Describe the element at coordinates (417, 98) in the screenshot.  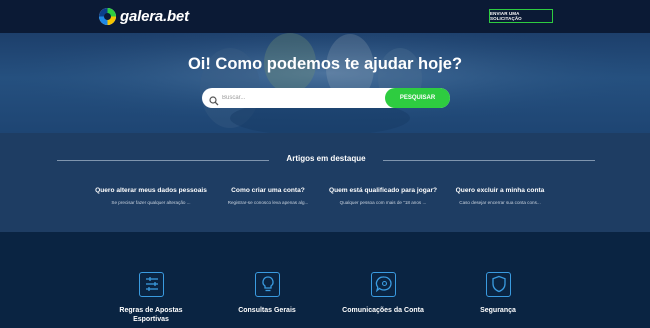
I see `search-button: PESQUISAR` at that location.